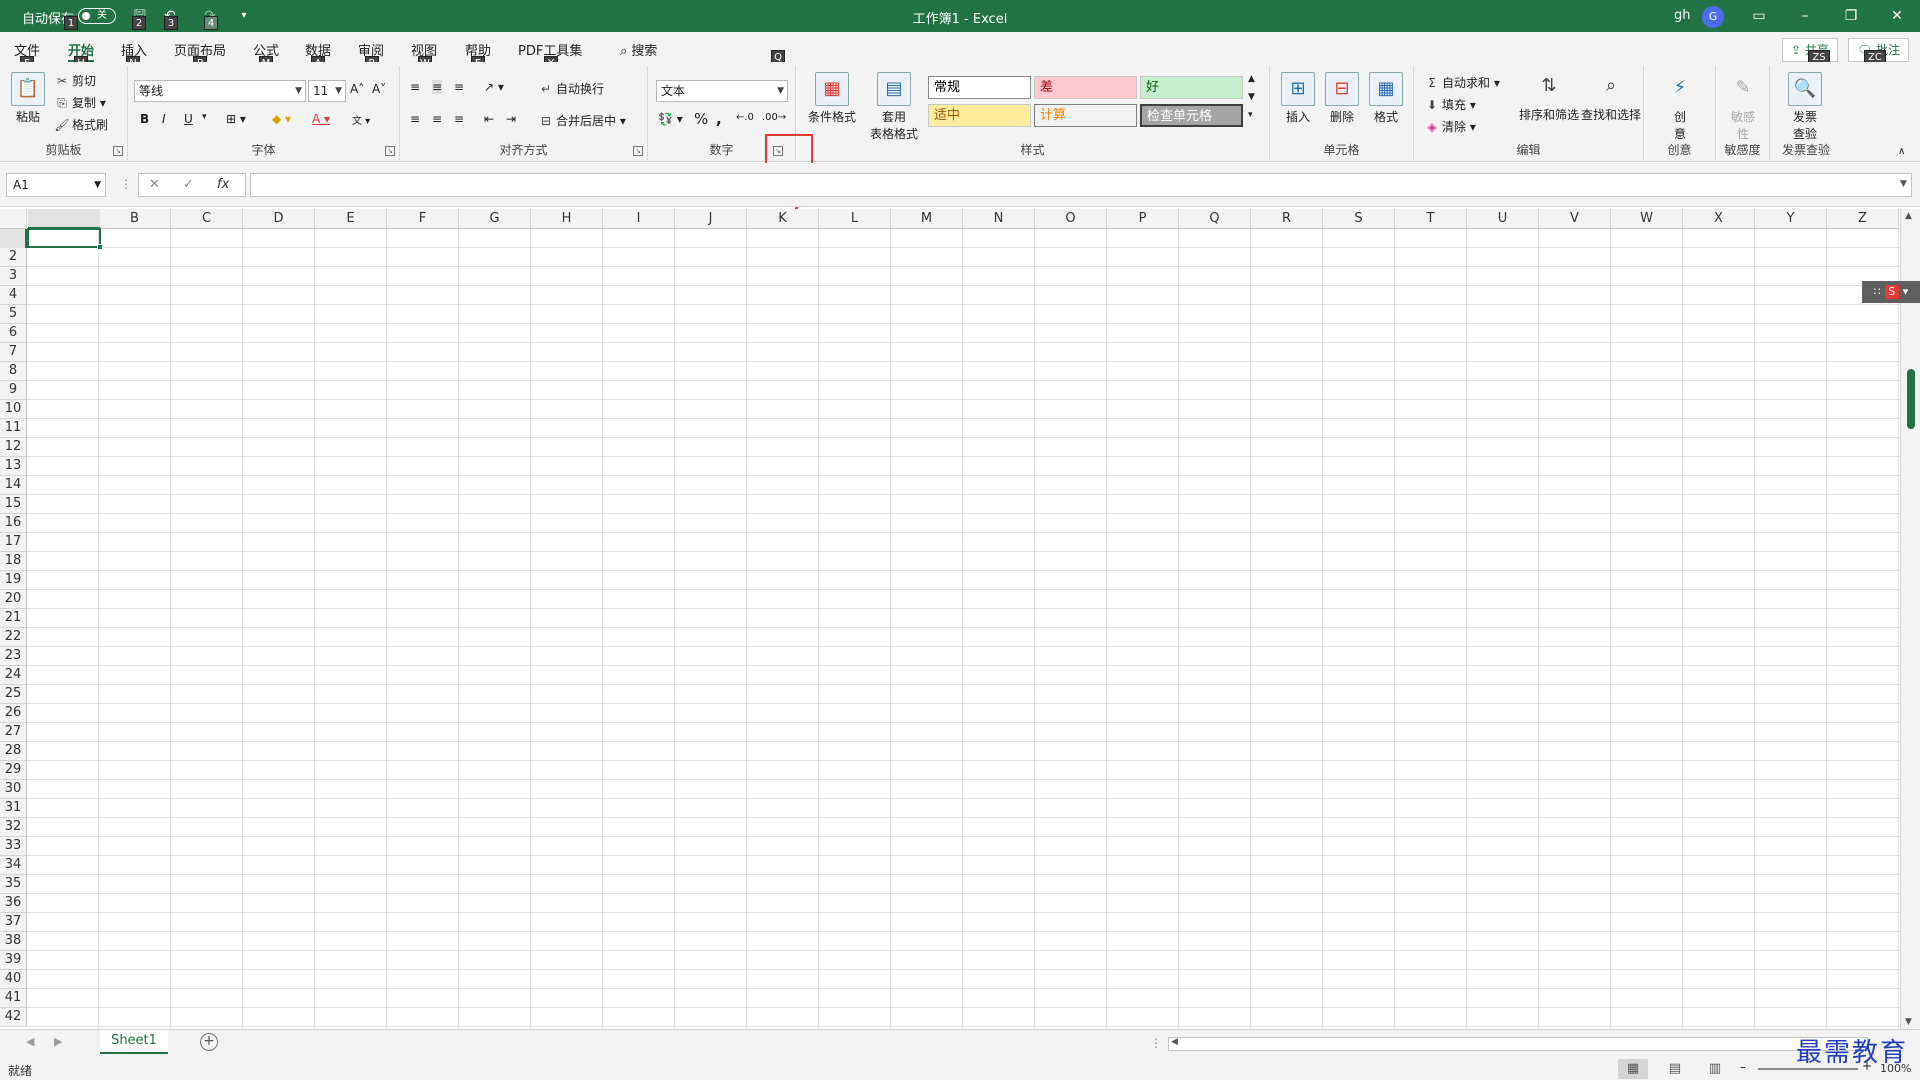 This screenshot has height=1080, width=1920. What do you see at coordinates (1908, 1022) in the screenshot?
I see `scroll-down-icon: ▼` at bounding box center [1908, 1022].